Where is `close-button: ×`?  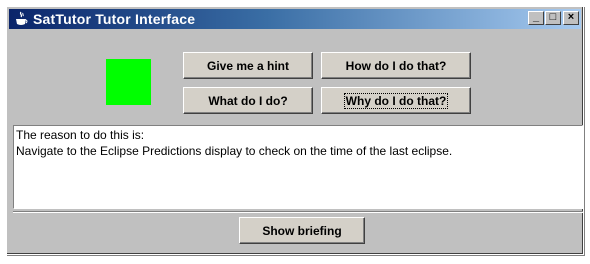 close-button: × is located at coordinates (571, 18).